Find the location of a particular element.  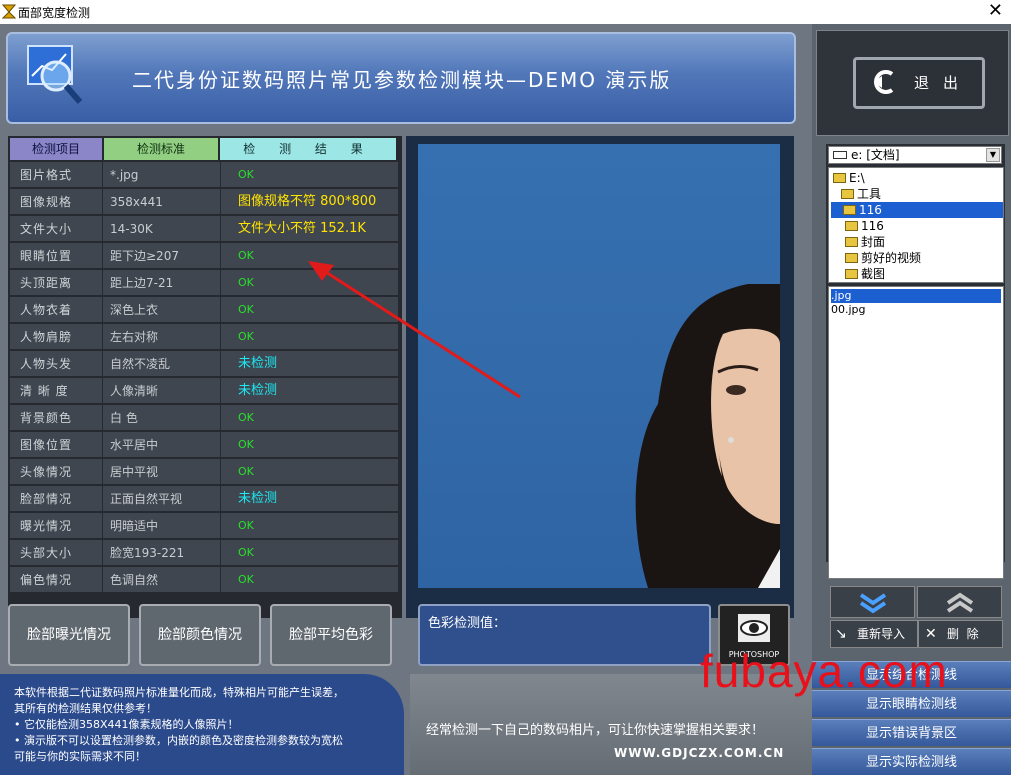

drive-icon is located at coordinates (840, 155).